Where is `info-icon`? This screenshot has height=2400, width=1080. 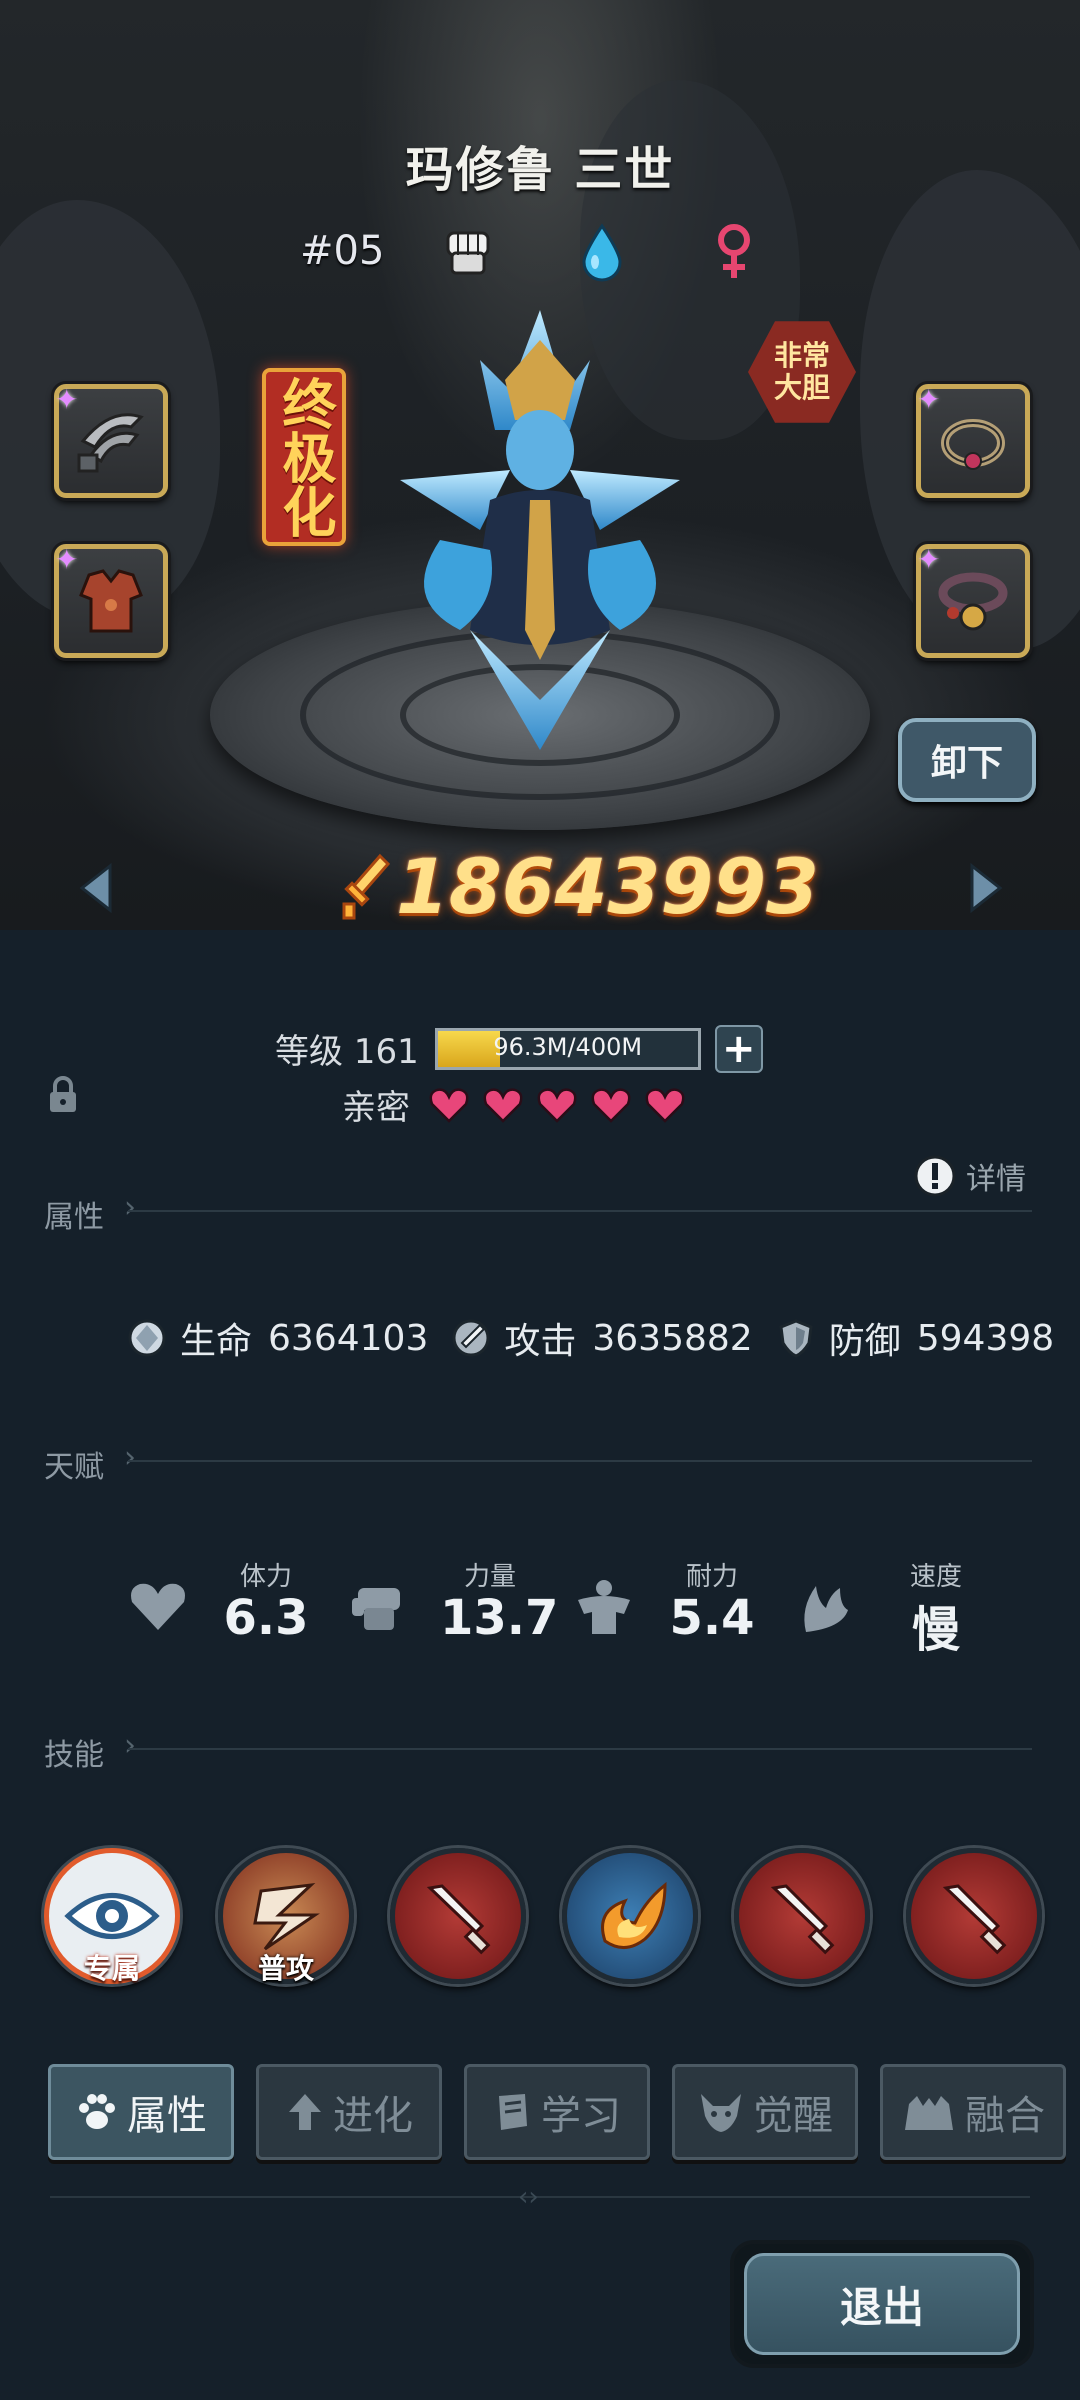 info-icon is located at coordinates (935, 1176).